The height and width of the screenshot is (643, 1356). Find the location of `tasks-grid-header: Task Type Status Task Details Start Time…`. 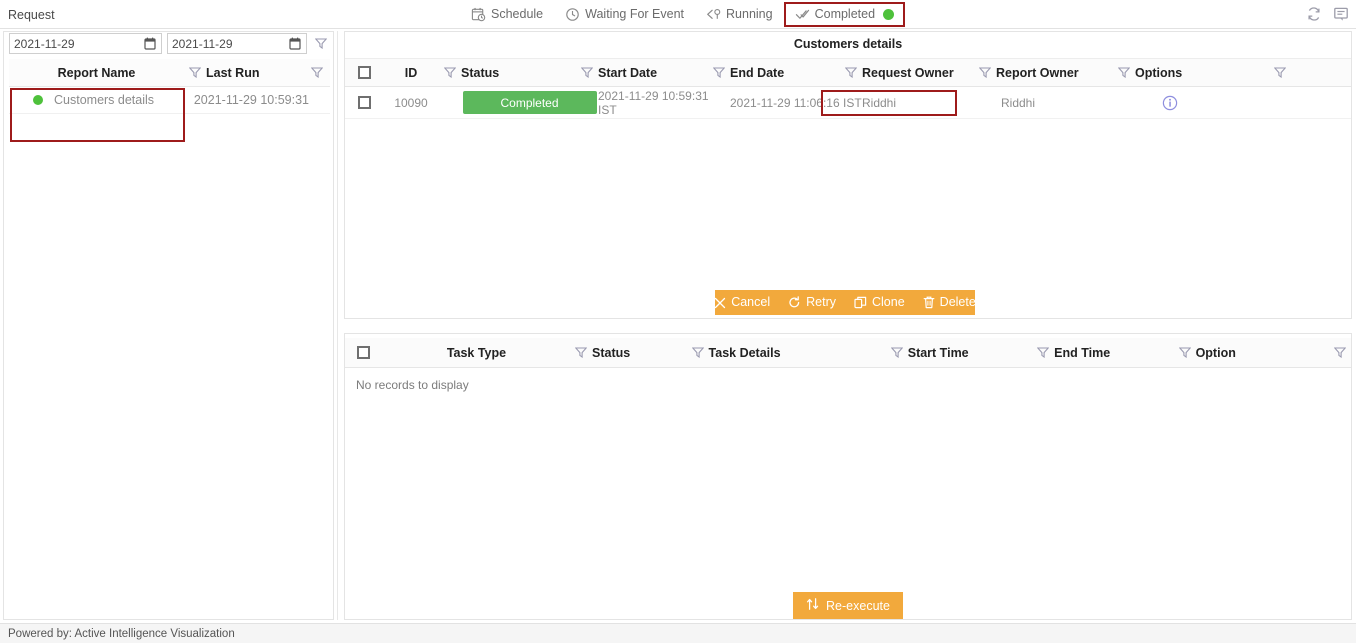

tasks-grid-header: Task Type Status Task Details Start Time… is located at coordinates (848, 353).